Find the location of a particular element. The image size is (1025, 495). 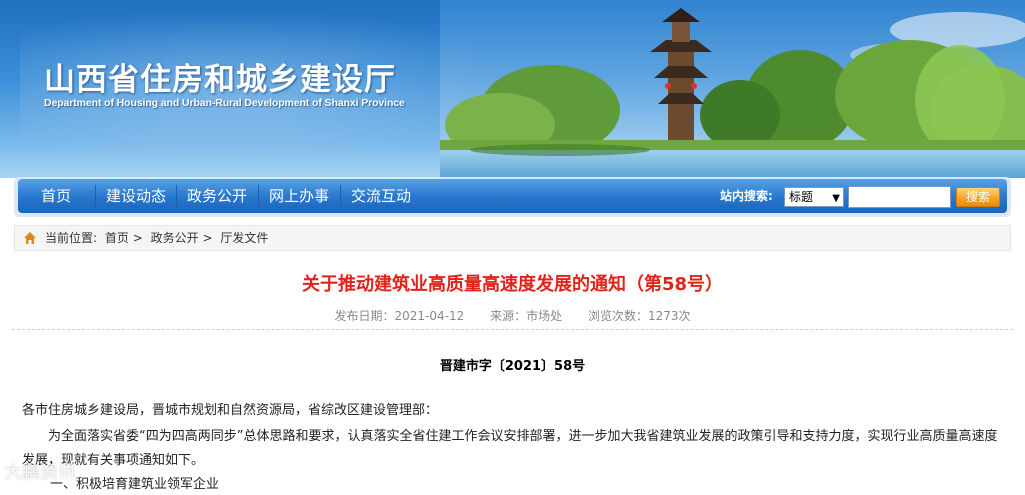

nav-item-gov-affairs: 政务公开 is located at coordinates (217, 196).